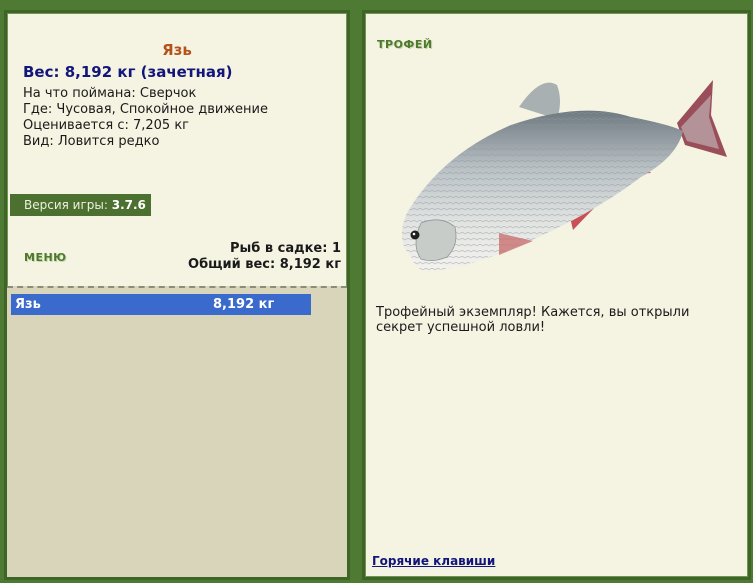 The height and width of the screenshot is (583, 753). I want to click on rarity-text: Вид: Ловится редко, so click(91, 141).